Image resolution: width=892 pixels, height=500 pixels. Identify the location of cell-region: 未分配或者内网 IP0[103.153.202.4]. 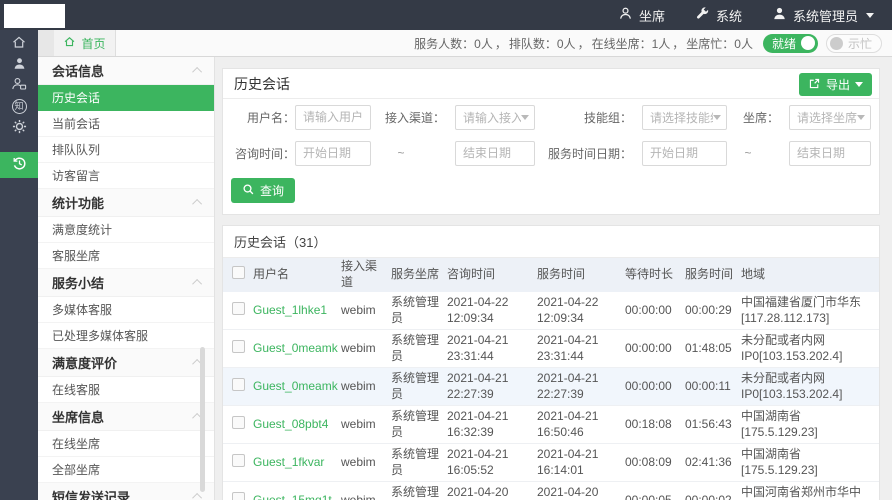
(792, 385).